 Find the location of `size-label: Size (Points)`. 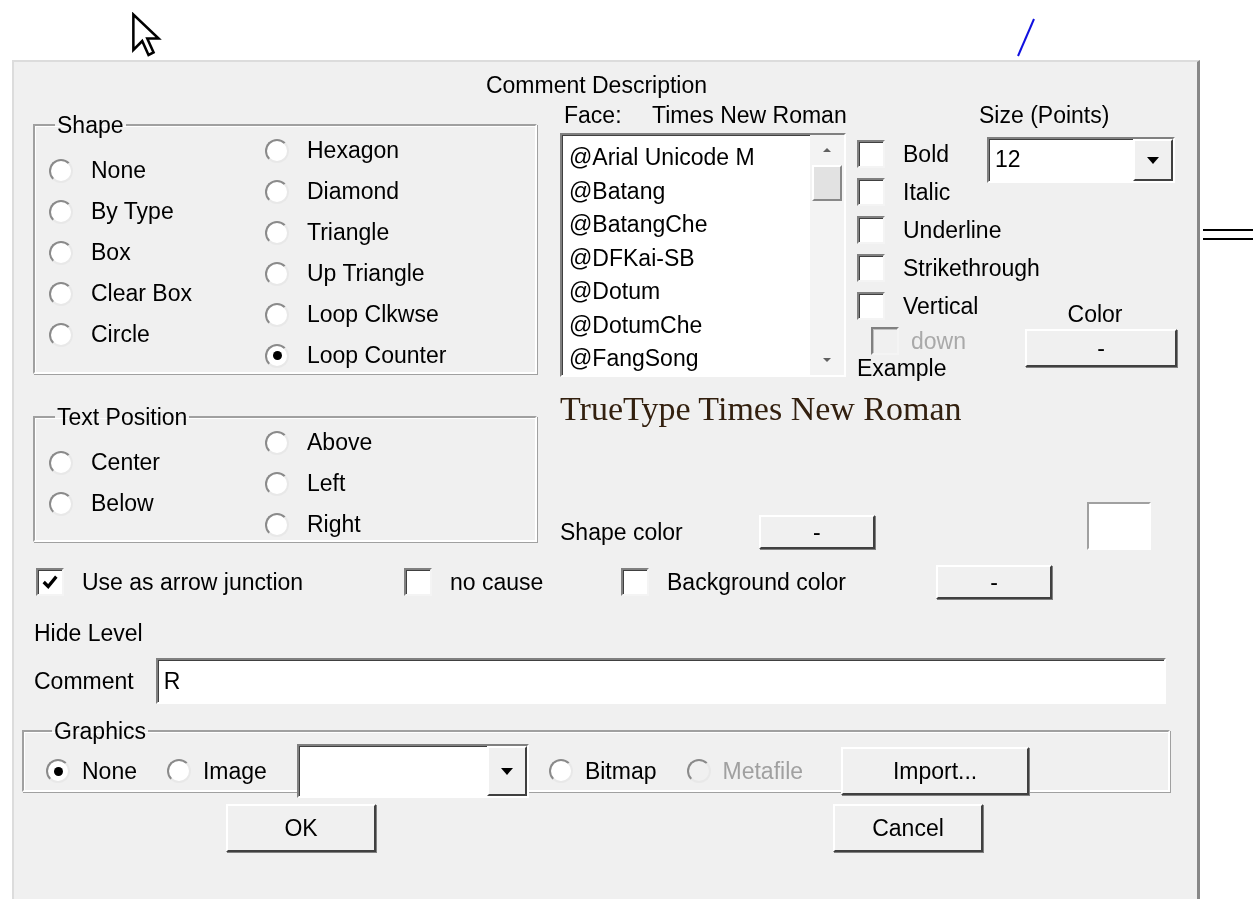

size-label: Size (Points) is located at coordinates (1044, 115).